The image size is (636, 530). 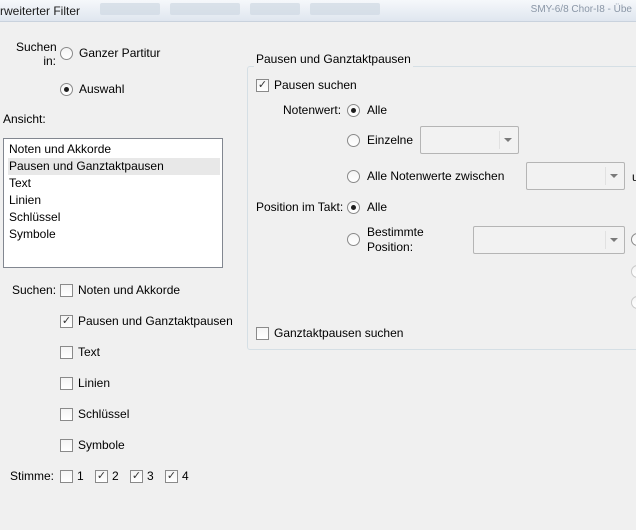 I want to click on radio-position-specific-label-2: Position:, so click(x=390, y=247).